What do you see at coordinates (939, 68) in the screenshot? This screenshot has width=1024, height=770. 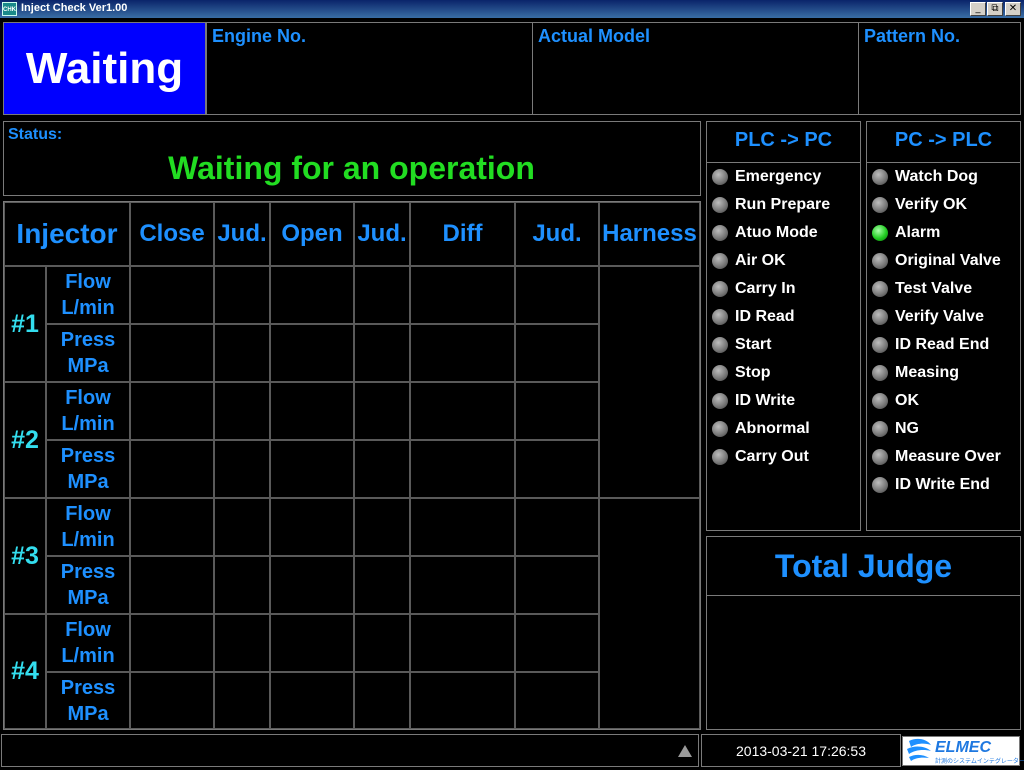 I see `pattern-no-panel: Pattern No.` at bounding box center [939, 68].